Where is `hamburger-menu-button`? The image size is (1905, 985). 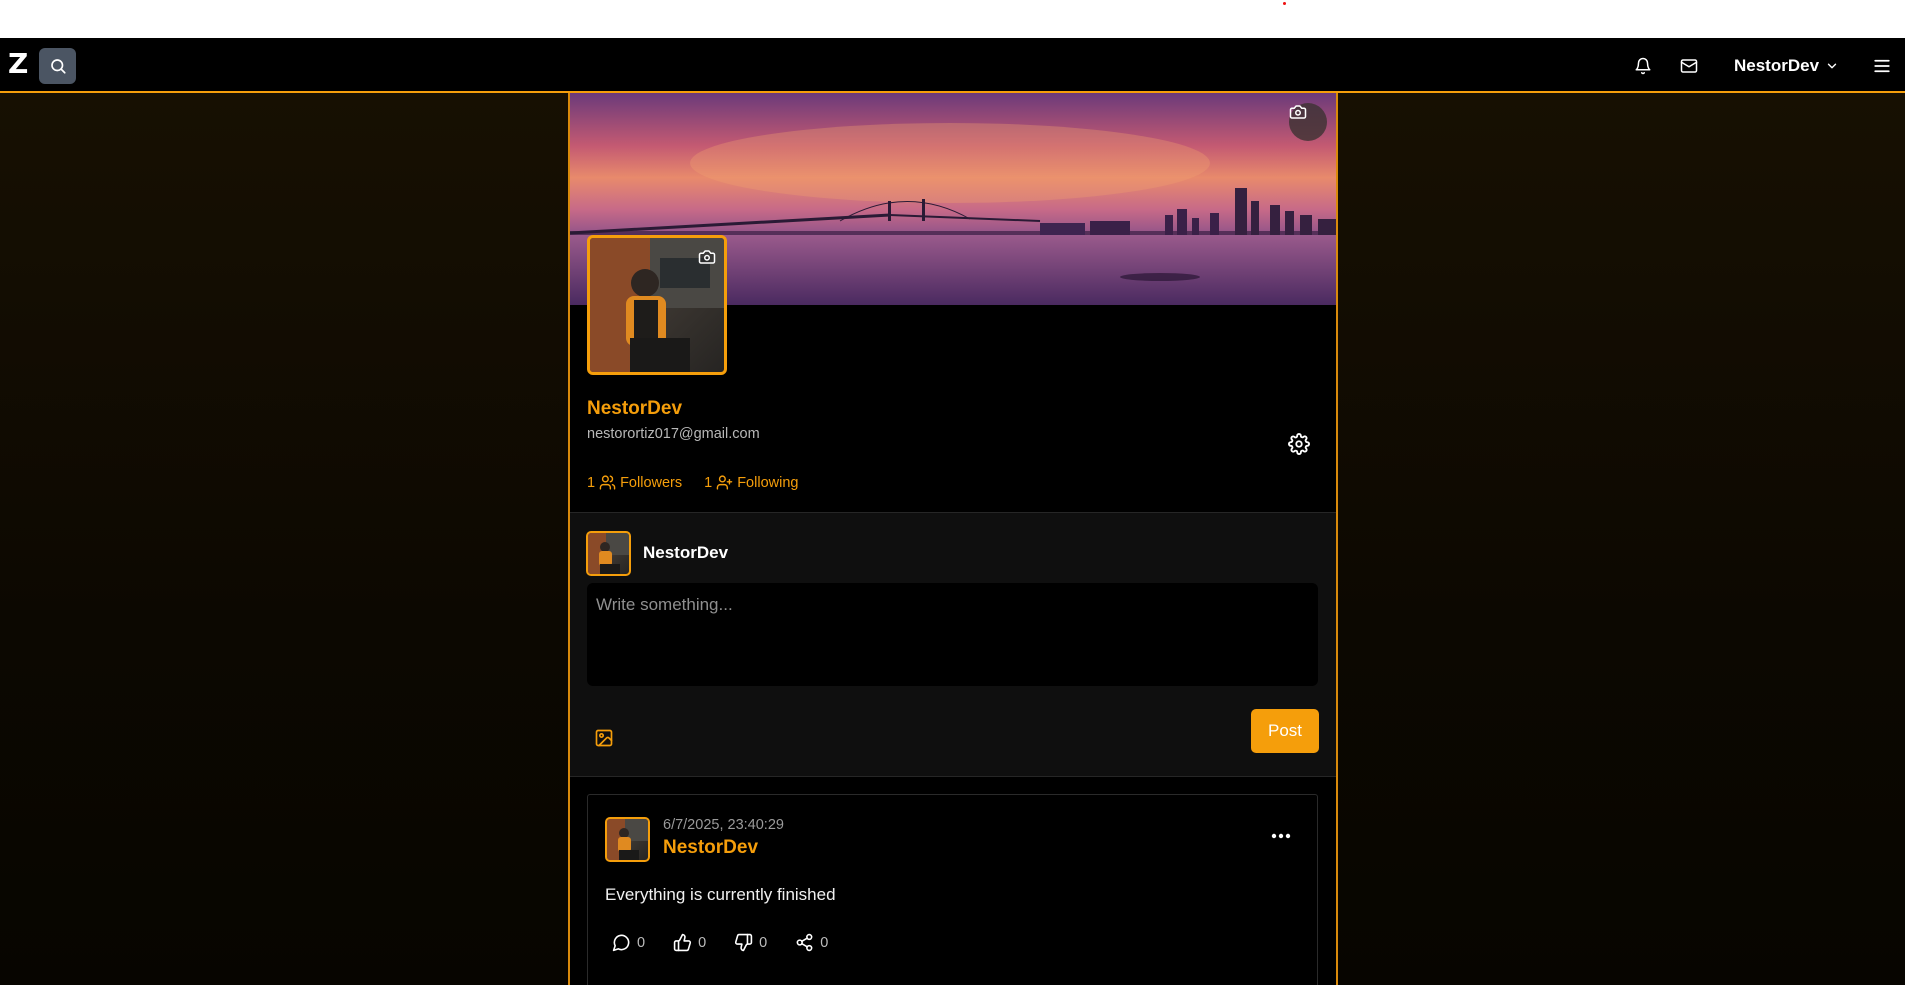
hamburger-menu-button is located at coordinates (1882, 66).